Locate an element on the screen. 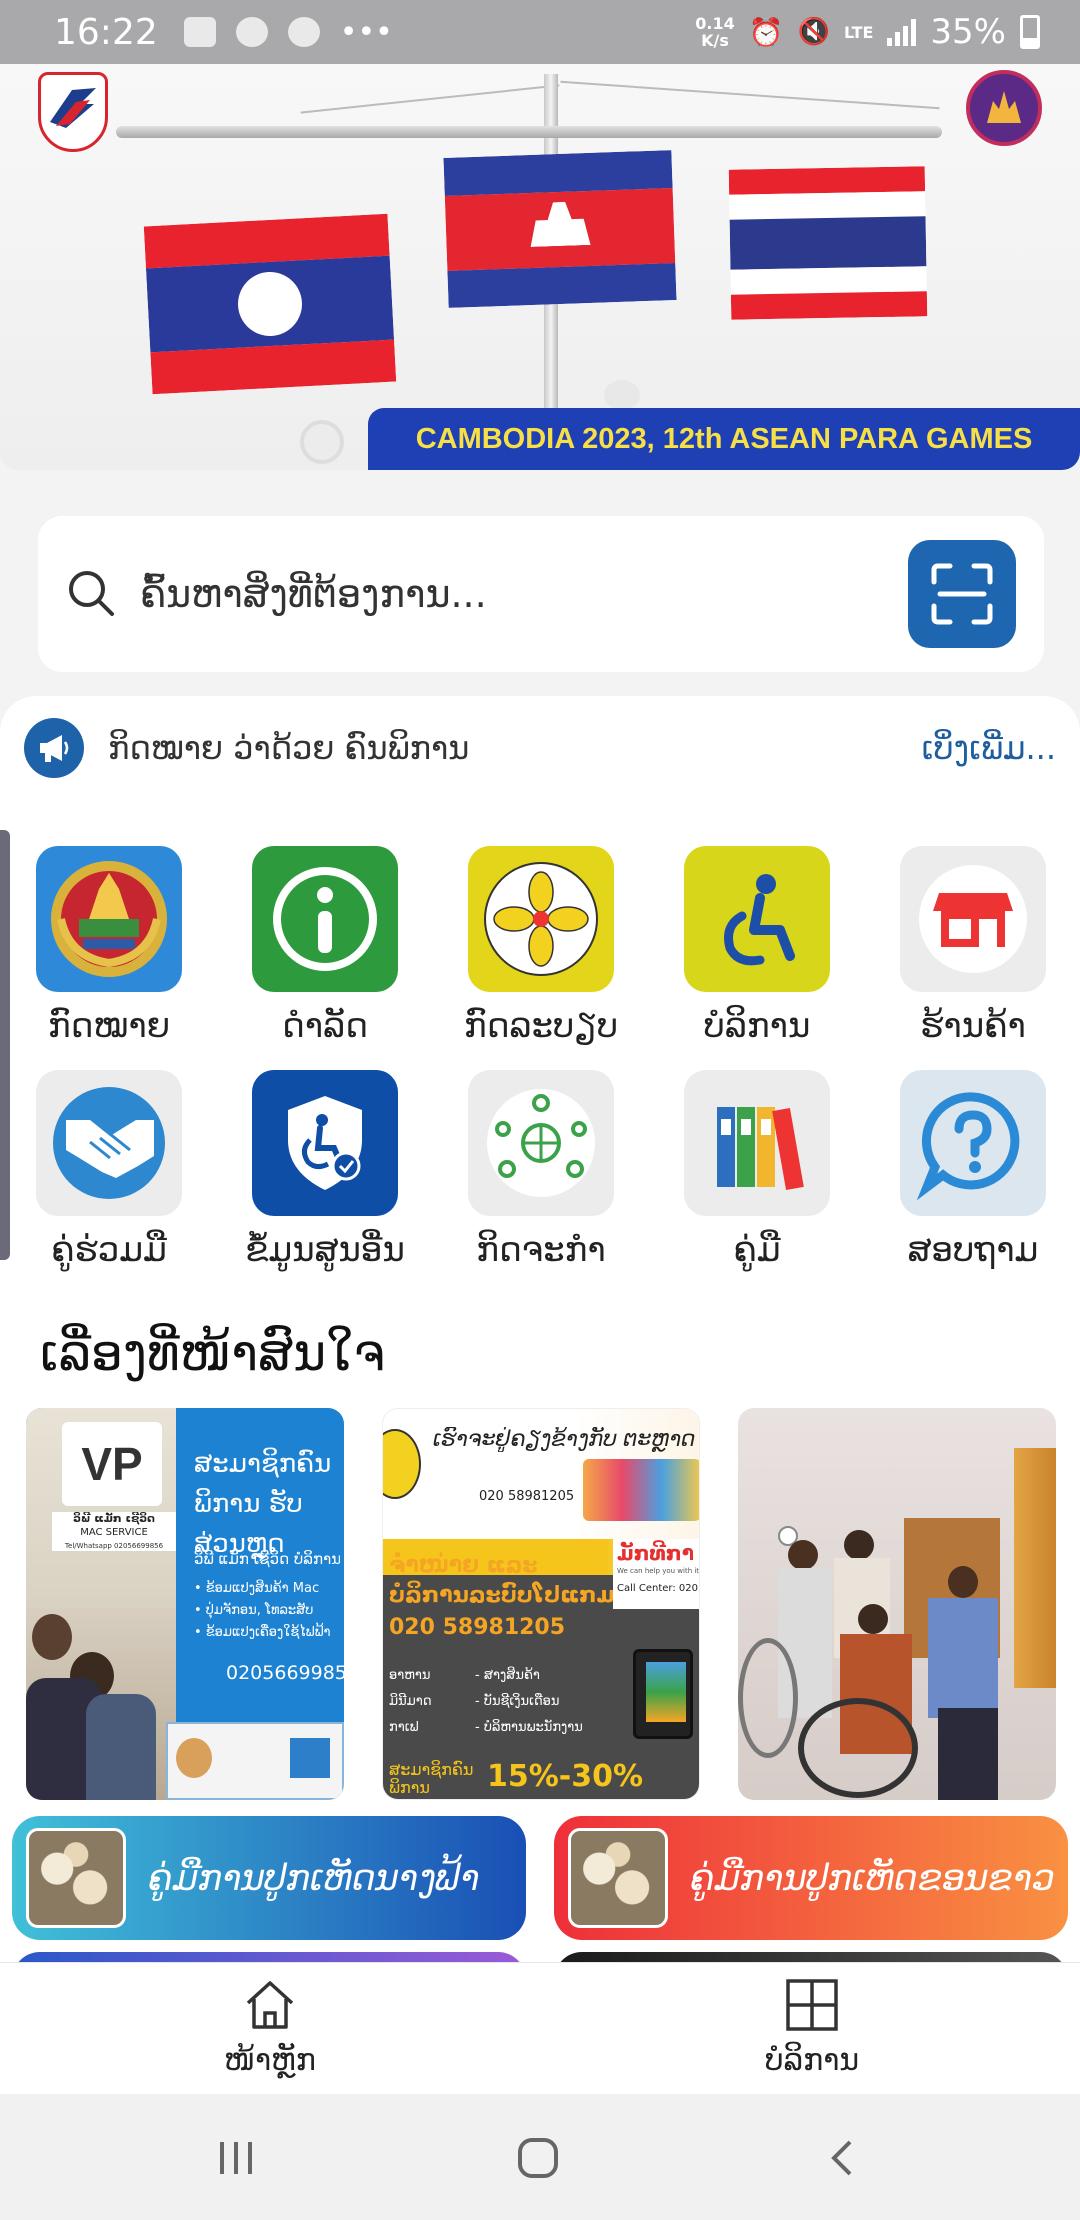 This screenshot has height=2220, width=1080. news-contact: 020 58981205 is located at coordinates (527, 1496).